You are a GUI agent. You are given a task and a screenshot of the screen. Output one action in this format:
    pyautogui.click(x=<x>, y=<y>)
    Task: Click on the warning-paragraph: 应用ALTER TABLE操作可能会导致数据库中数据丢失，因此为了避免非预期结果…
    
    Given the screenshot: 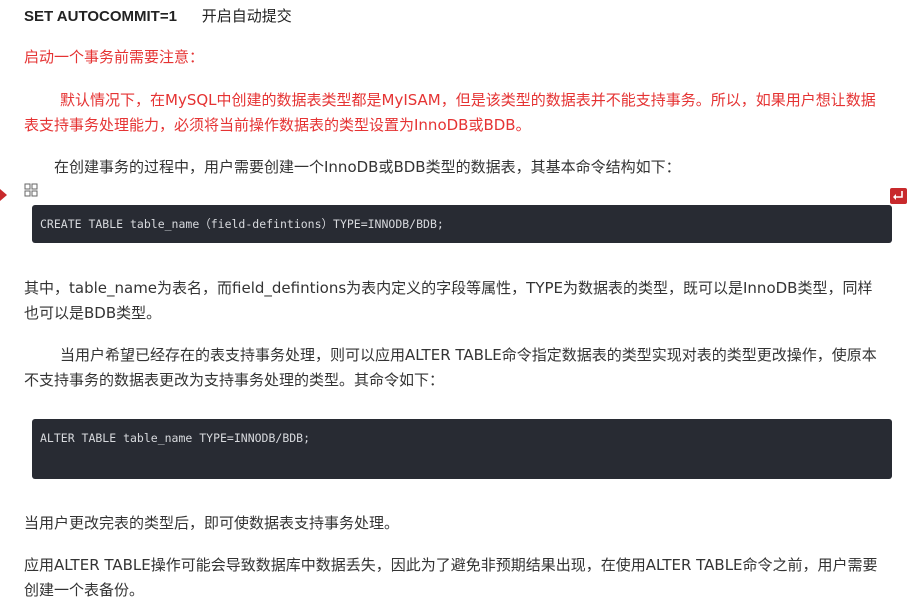 What is the action you would take?
    pyautogui.click(x=451, y=577)
    